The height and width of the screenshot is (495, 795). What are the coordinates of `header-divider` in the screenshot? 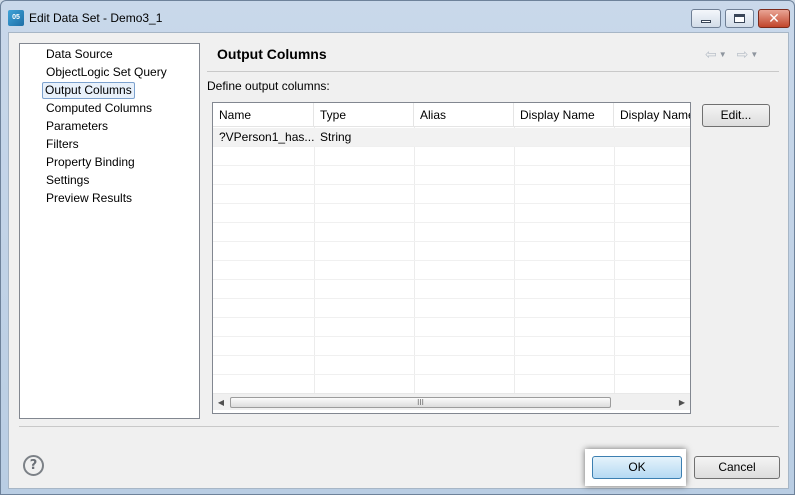 It's located at (493, 71).